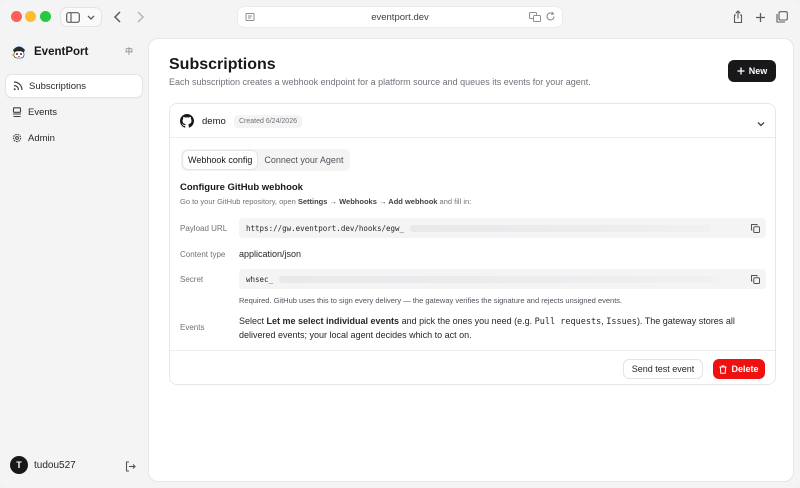 The width and height of the screenshot is (800, 488). I want to click on sidebar-item-events: Events, so click(74, 112).